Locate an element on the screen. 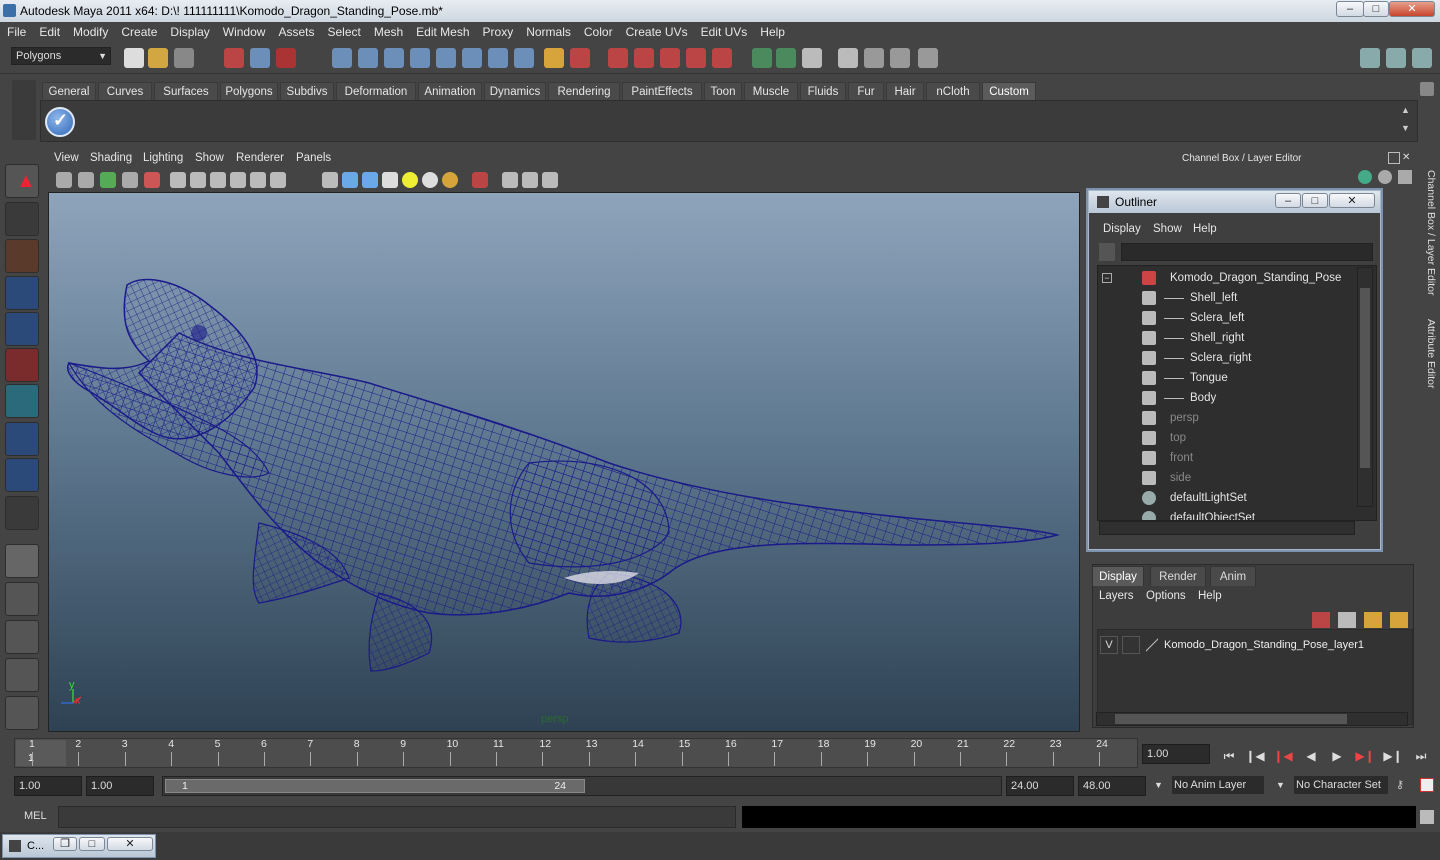 The height and width of the screenshot is (860, 1440). pencil-icon is located at coordinates (1405, 177).